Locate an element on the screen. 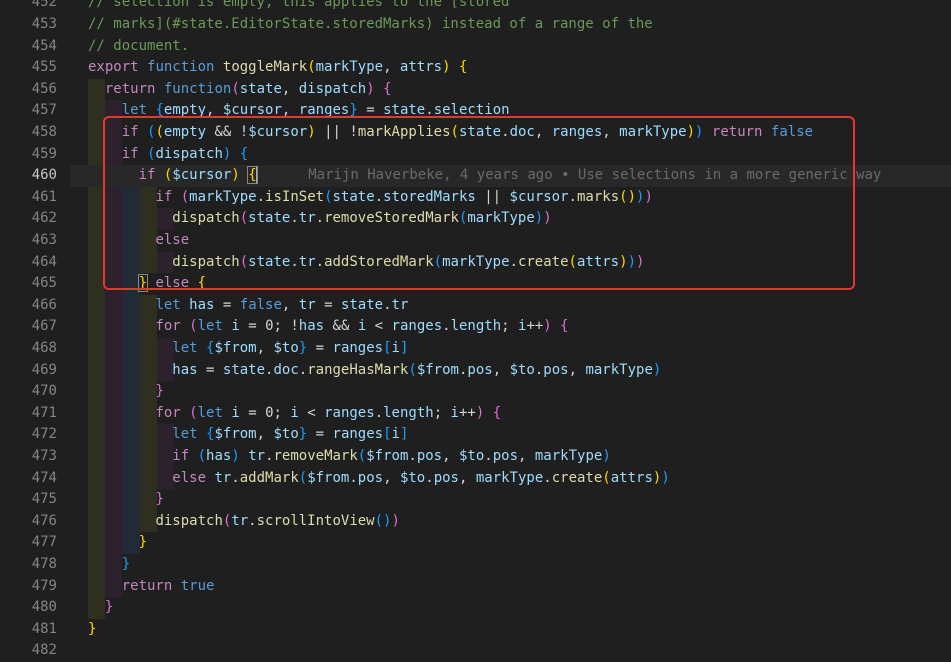 Image resolution: width=951 pixels, height=662 pixels. code-token: && is located at coordinates (341, 326).